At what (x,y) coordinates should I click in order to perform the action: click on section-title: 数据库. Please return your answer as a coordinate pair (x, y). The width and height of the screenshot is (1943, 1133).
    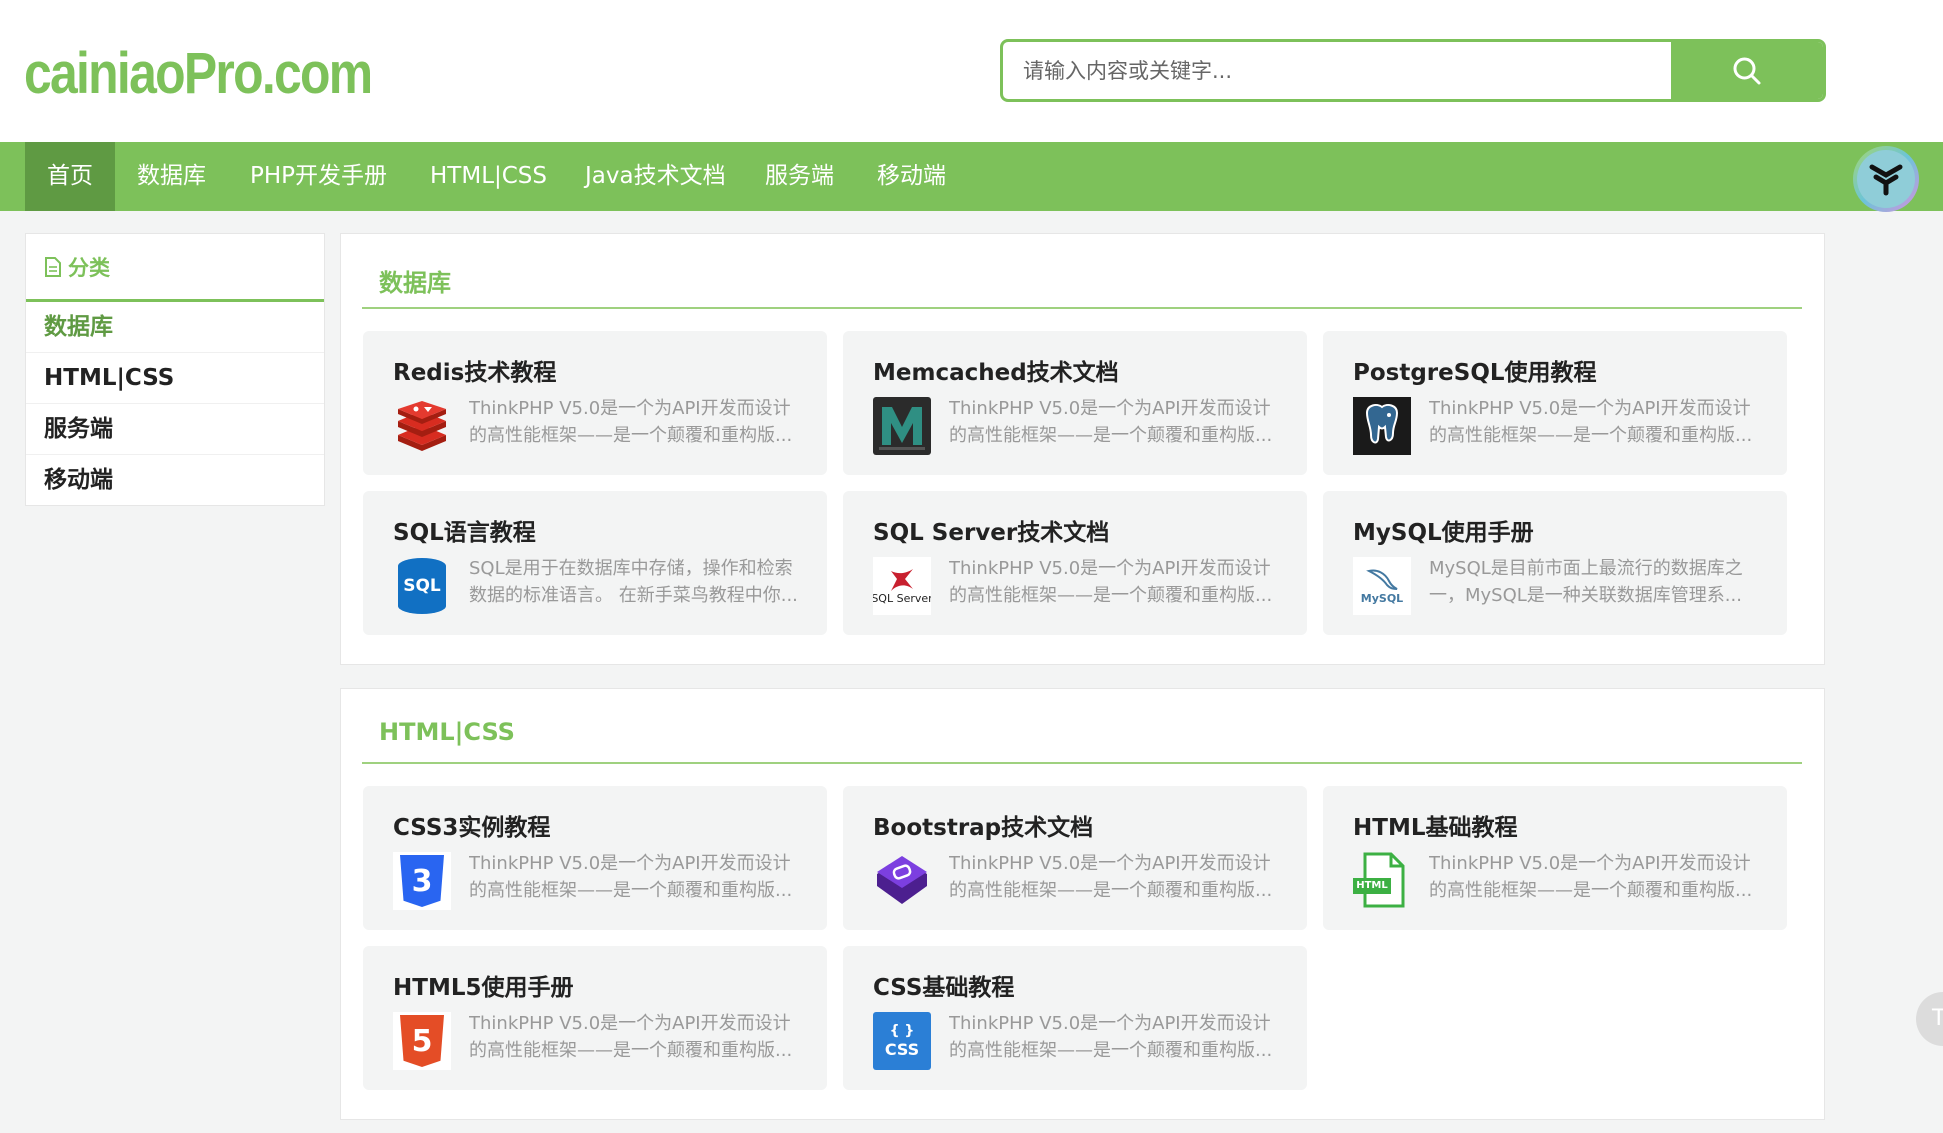
    Looking at the image, I should click on (415, 283).